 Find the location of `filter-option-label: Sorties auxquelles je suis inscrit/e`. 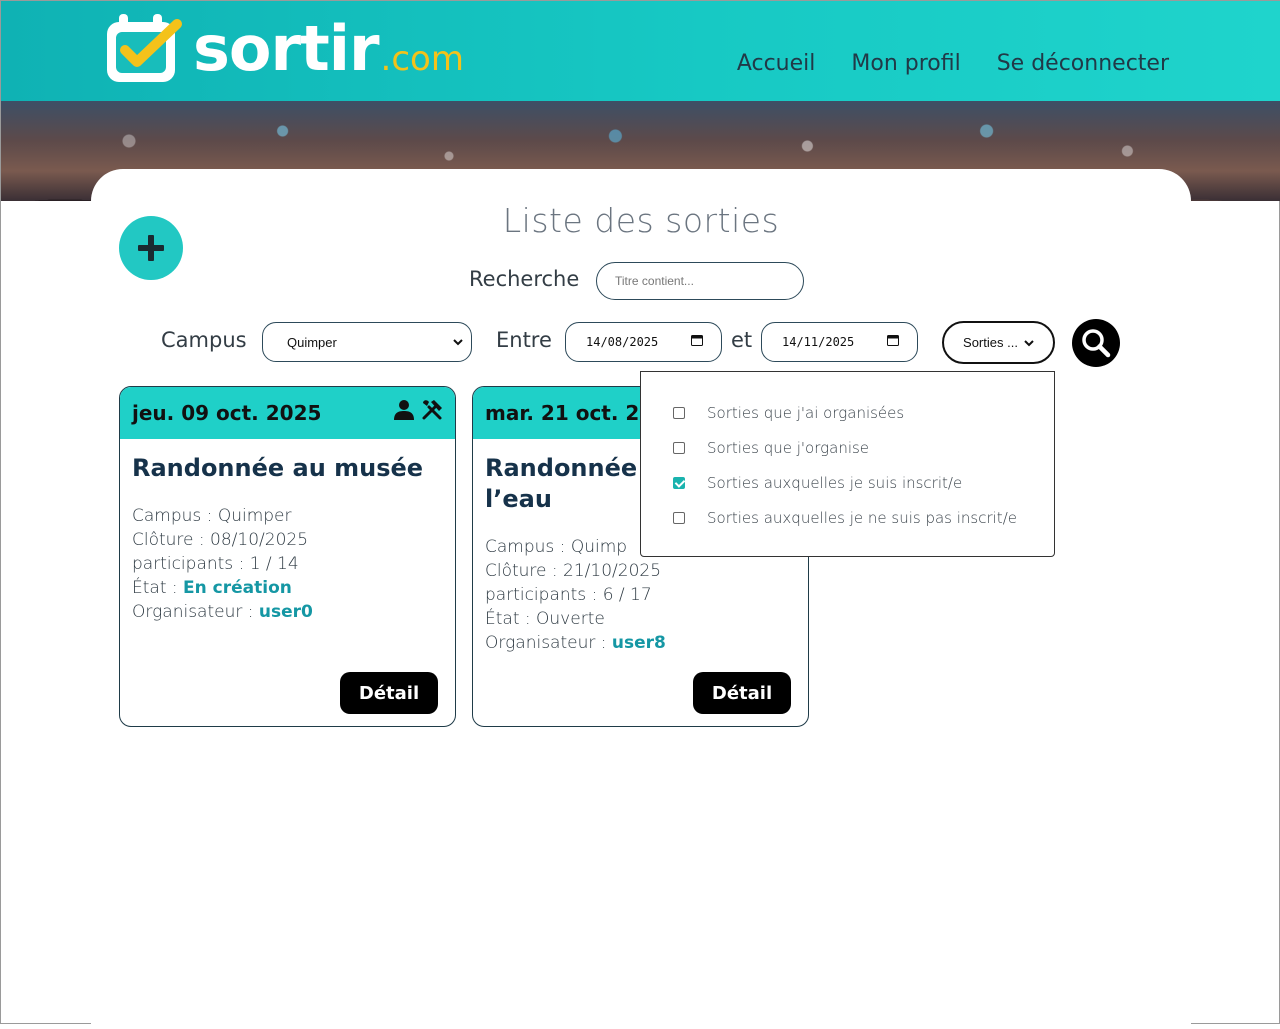

filter-option-label: Sorties auxquelles je suis inscrit/e is located at coordinates (835, 483).